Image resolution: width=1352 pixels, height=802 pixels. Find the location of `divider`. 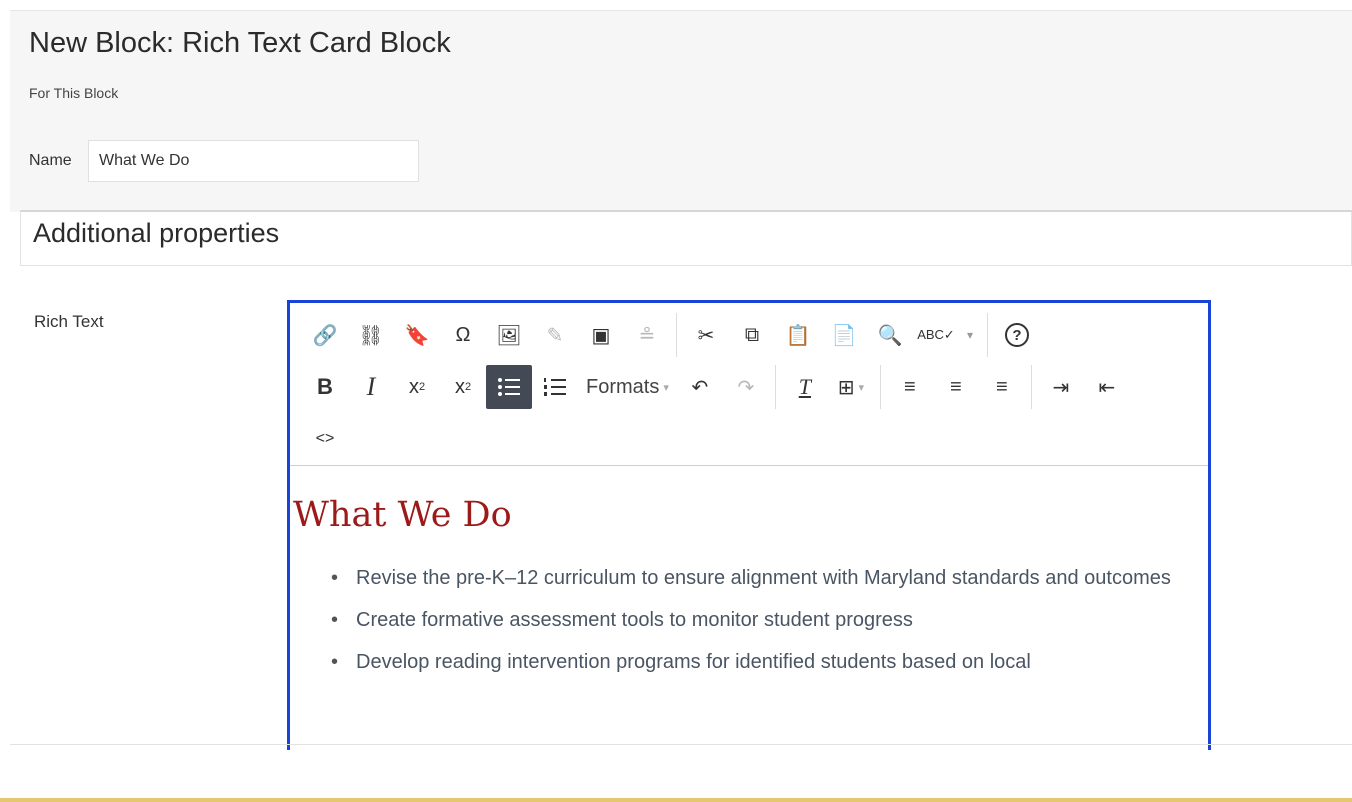

divider is located at coordinates (681, 744).